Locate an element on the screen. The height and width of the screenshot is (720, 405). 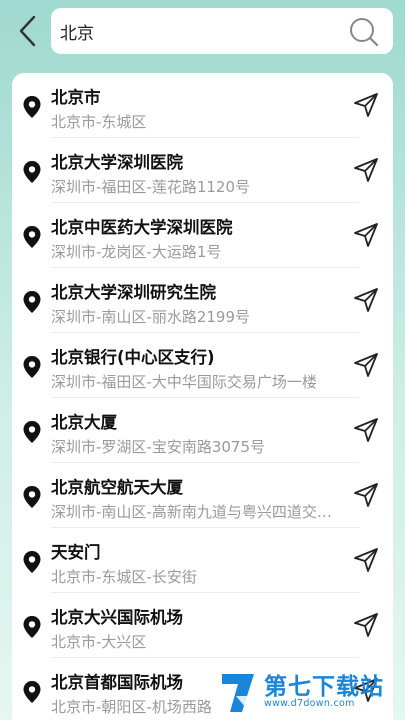
result-address: 深圳市-福田区-大中华国际交易广场一楼 is located at coordinates (184, 382).